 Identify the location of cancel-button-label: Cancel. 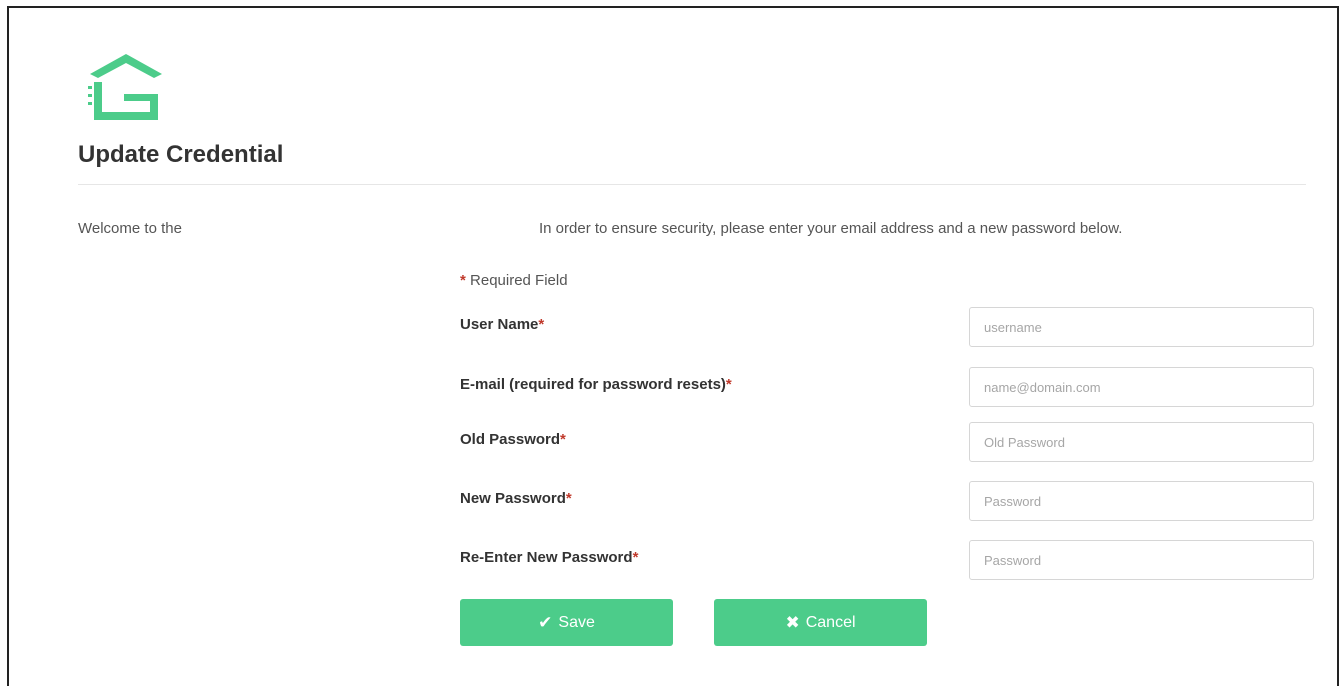
(830, 622).